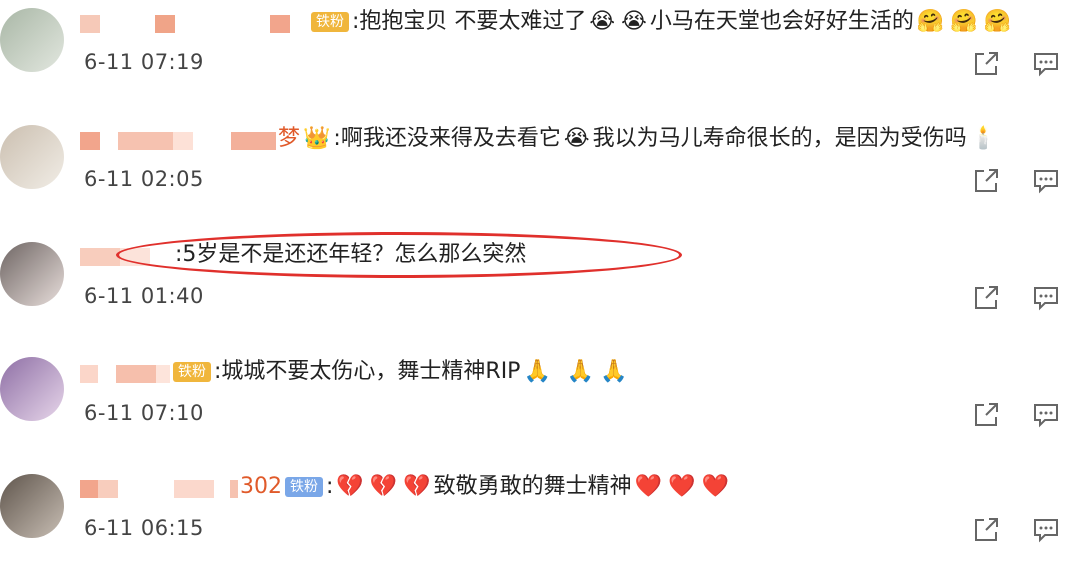 This screenshot has width=1080, height=585. Describe the element at coordinates (330, 486) in the screenshot. I see `comment-colon: :` at that location.